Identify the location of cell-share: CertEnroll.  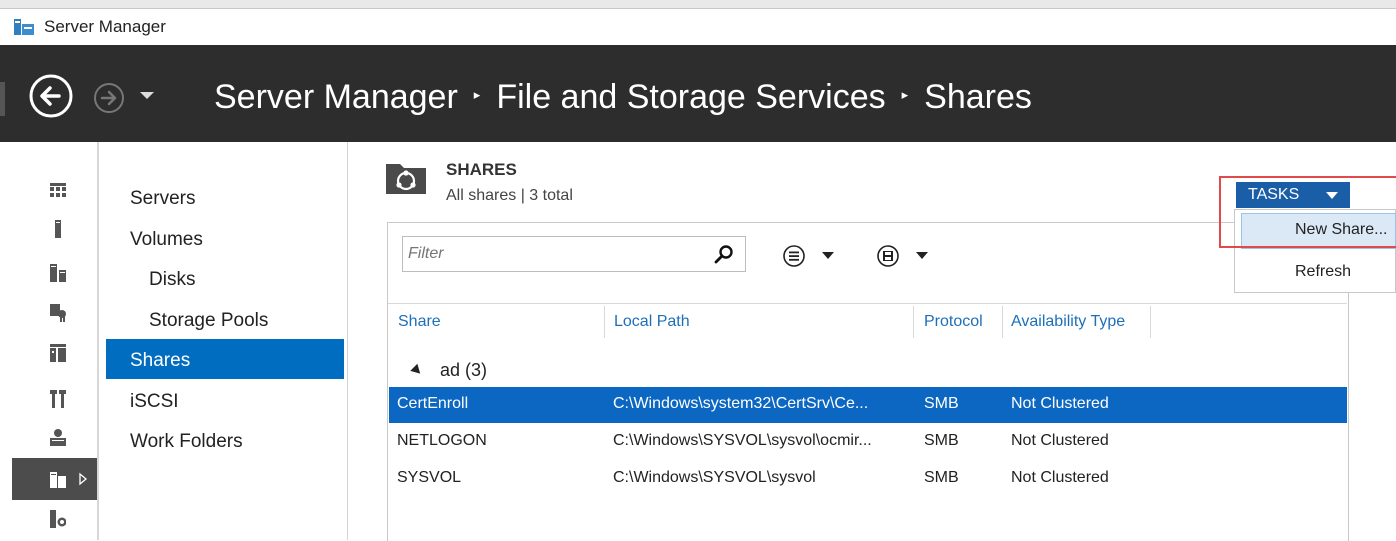
(433, 403).